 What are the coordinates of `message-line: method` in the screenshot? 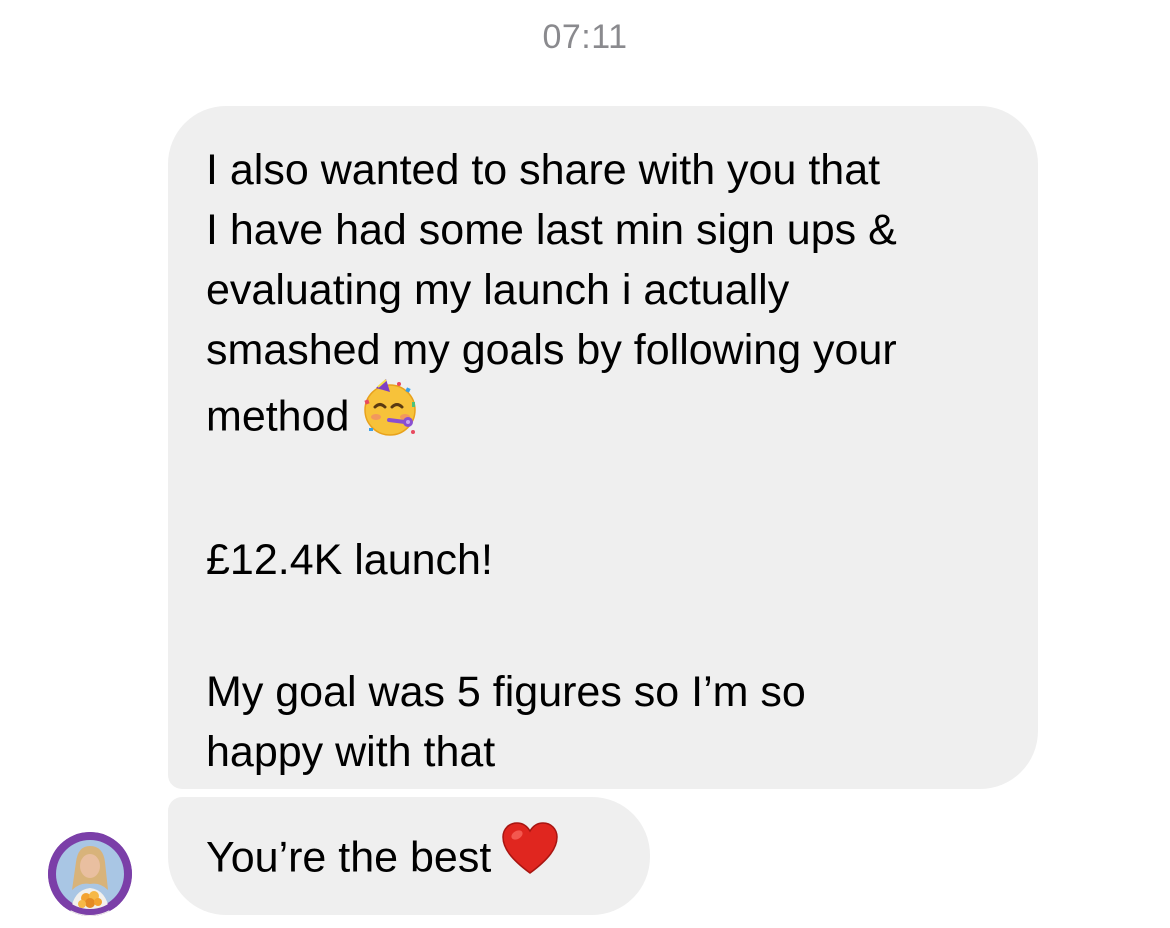 It's located at (607, 418).